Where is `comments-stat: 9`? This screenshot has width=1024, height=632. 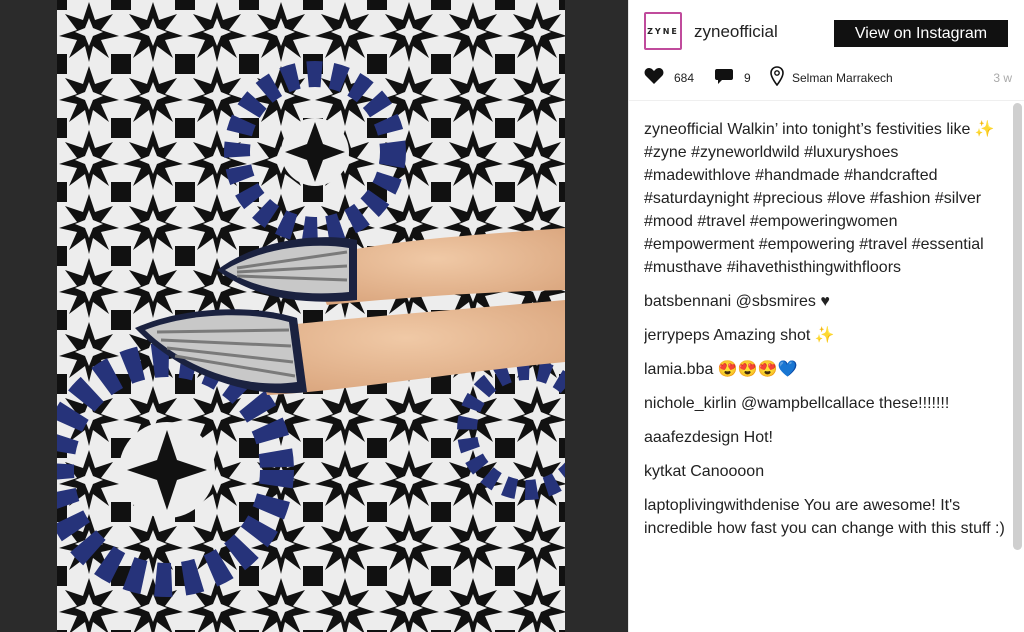
comments-stat: 9 is located at coordinates (732, 78).